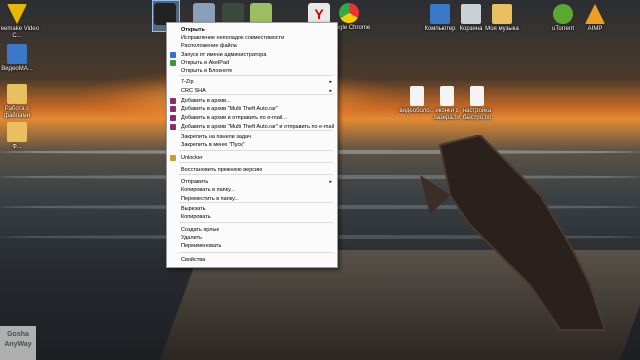  I want to click on menu-item: Открыть в AkelPad, so click(252, 63).